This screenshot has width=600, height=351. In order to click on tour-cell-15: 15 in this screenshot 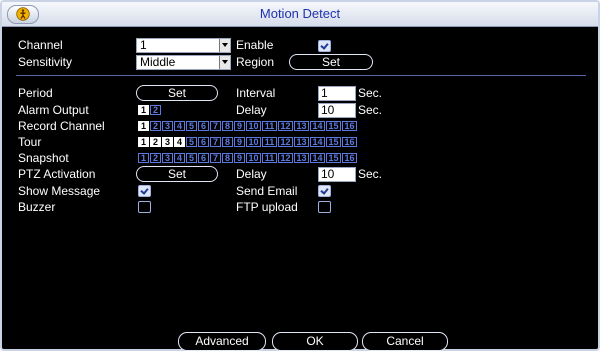, I will do `click(333, 142)`.